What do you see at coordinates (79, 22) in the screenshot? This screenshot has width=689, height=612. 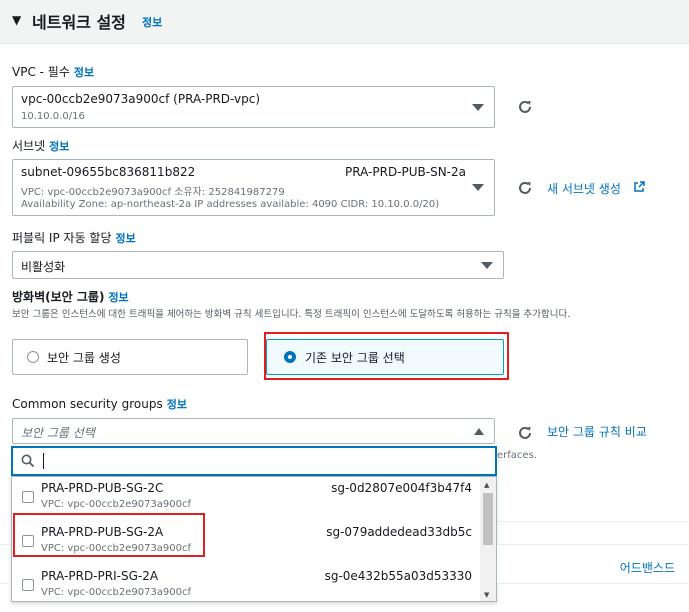 I see `section-title: 네트워크 설정` at bounding box center [79, 22].